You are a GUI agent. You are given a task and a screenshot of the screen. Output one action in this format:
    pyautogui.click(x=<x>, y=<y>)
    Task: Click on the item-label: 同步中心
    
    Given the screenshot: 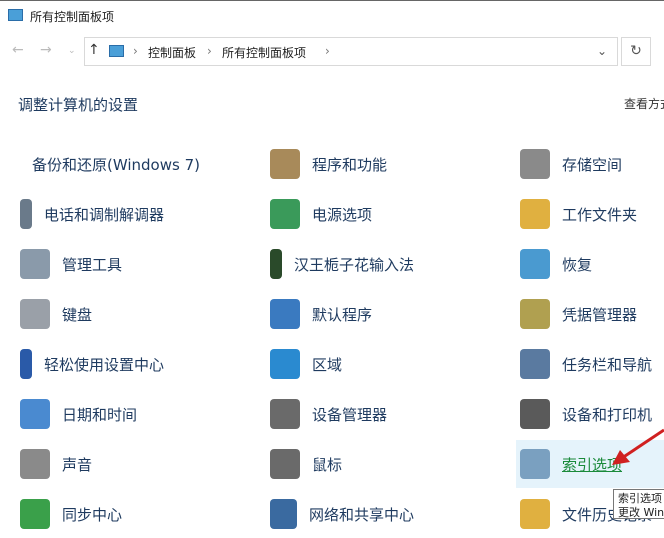 What is the action you would take?
    pyautogui.click(x=92, y=514)
    